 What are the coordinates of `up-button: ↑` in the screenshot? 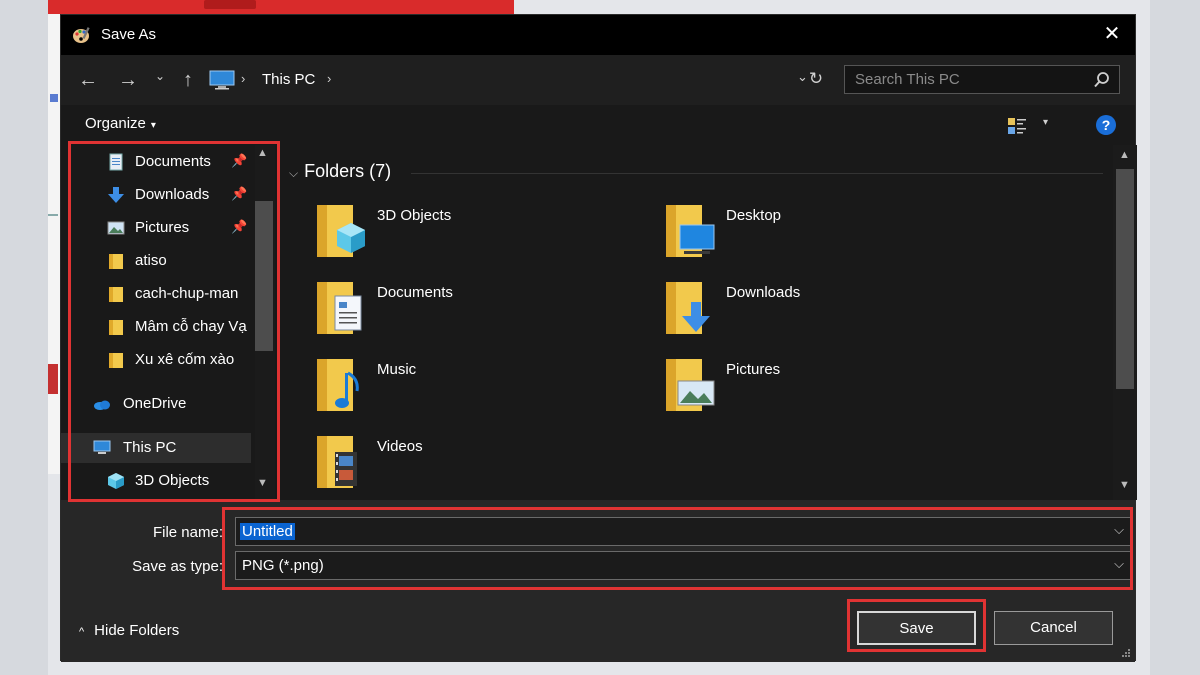 It's located at (188, 80).